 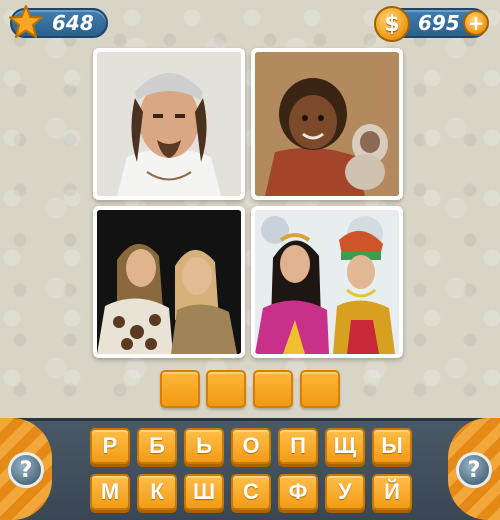 What do you see at coordinates (110, 446) in the screenshot?
I see `letter-key: Р` at bounding box center [110, 446].